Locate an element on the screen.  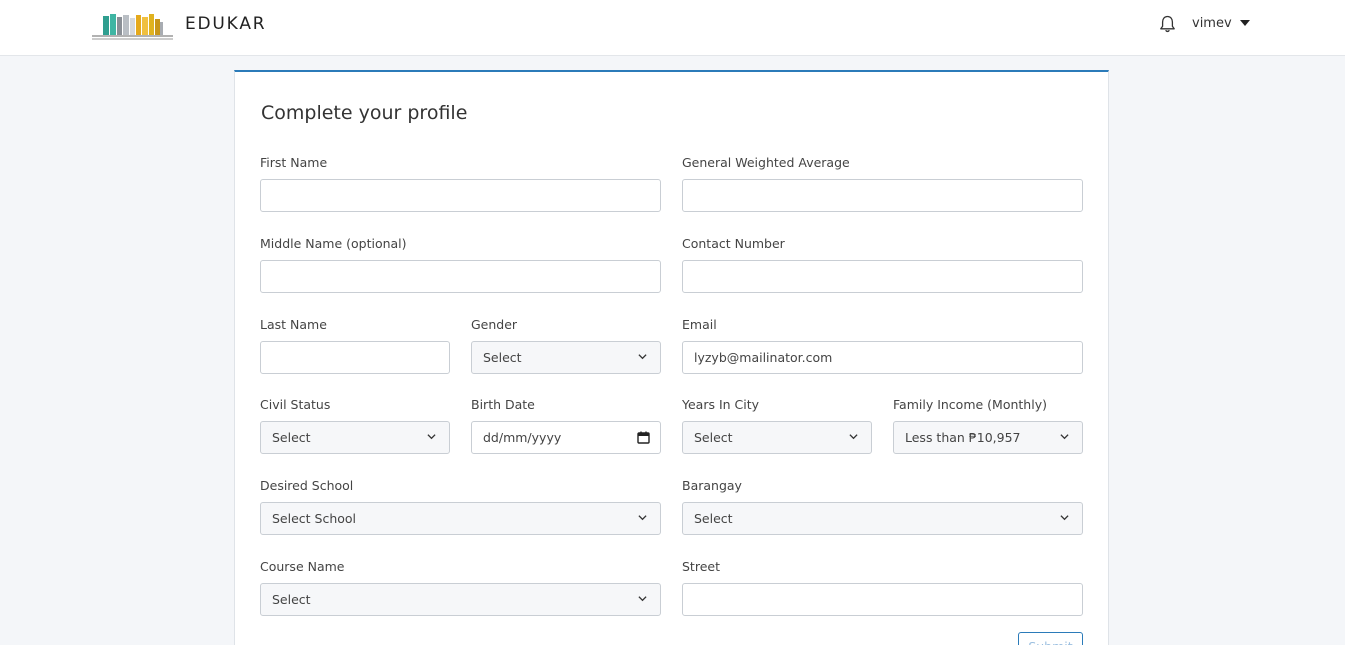
birth-date-group: Birth Date dd/mm/yyyy is located at coordinates (566, 425).